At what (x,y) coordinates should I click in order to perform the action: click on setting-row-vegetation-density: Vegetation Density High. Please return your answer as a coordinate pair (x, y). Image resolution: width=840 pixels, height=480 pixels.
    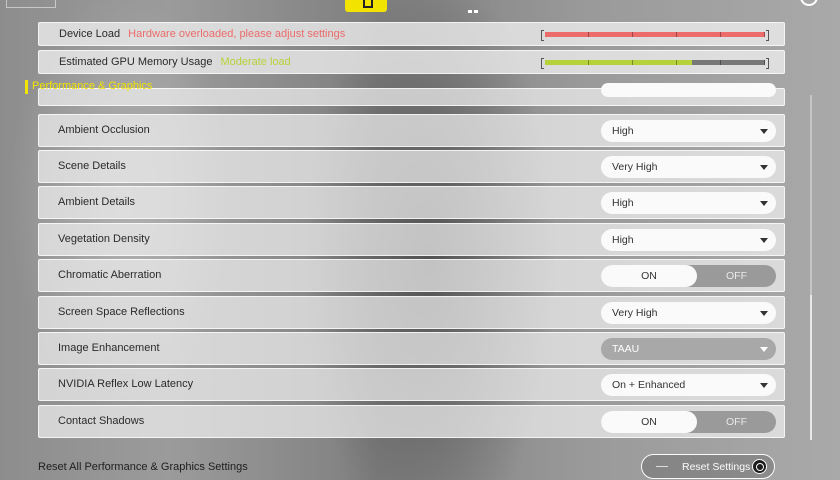
    Looking at the image, I should click on (411, 239).